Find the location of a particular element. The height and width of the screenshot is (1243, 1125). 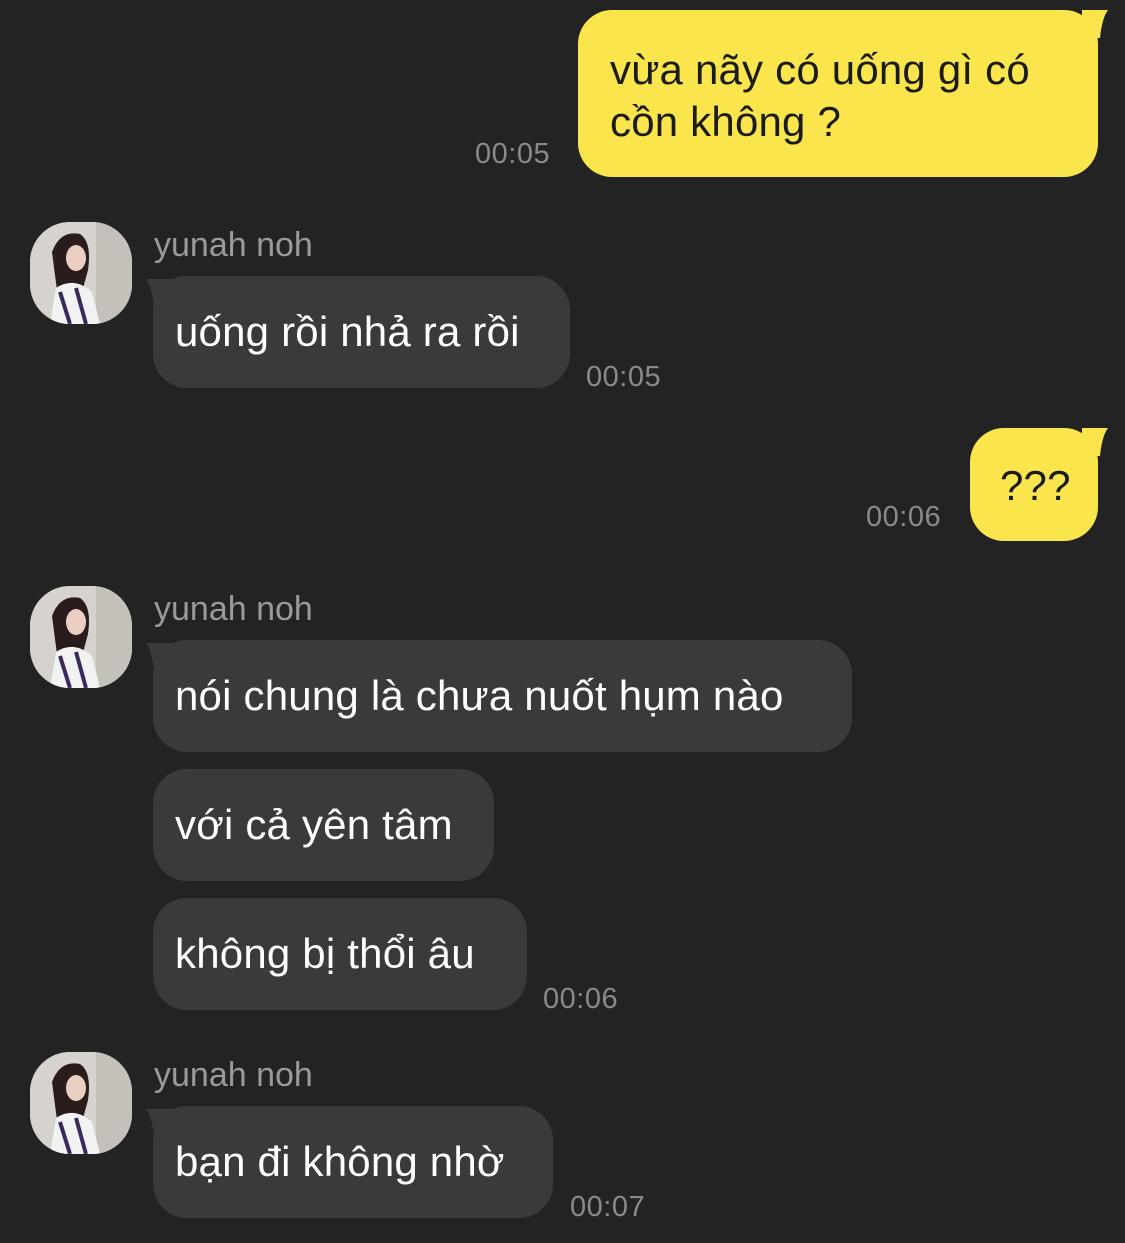

incoming-message-bubble: uống rồi nhả ra rồi is located at coordinates (361, 332).